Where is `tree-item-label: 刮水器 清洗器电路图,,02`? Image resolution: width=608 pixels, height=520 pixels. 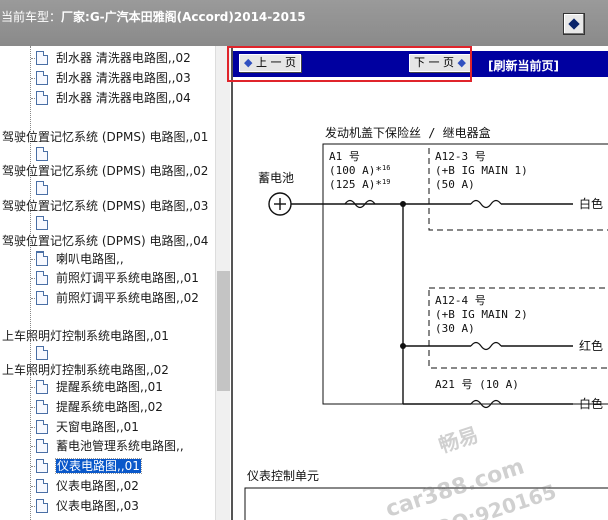 tree-item-label: 刮水器 清洗器电路图,,02 is located at coordinates (123, 58).